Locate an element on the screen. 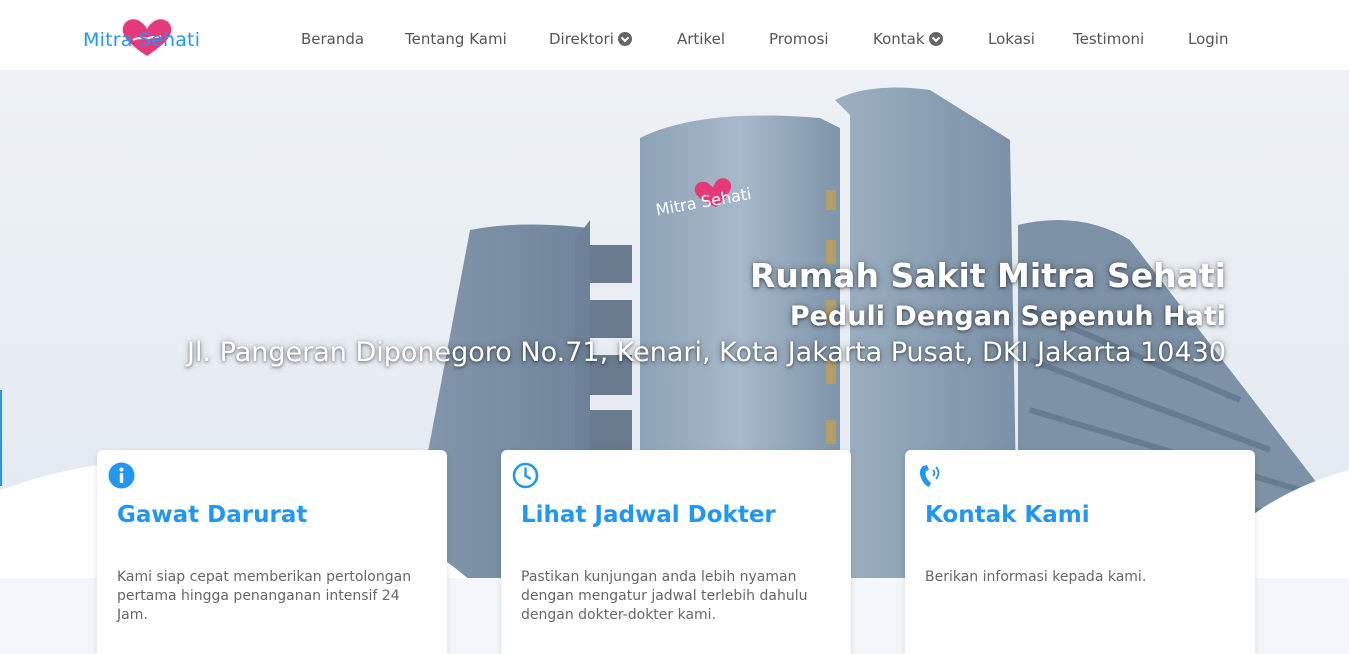  card-title: Lihat Jadwal Dokter is located at coordinates (648, 515).